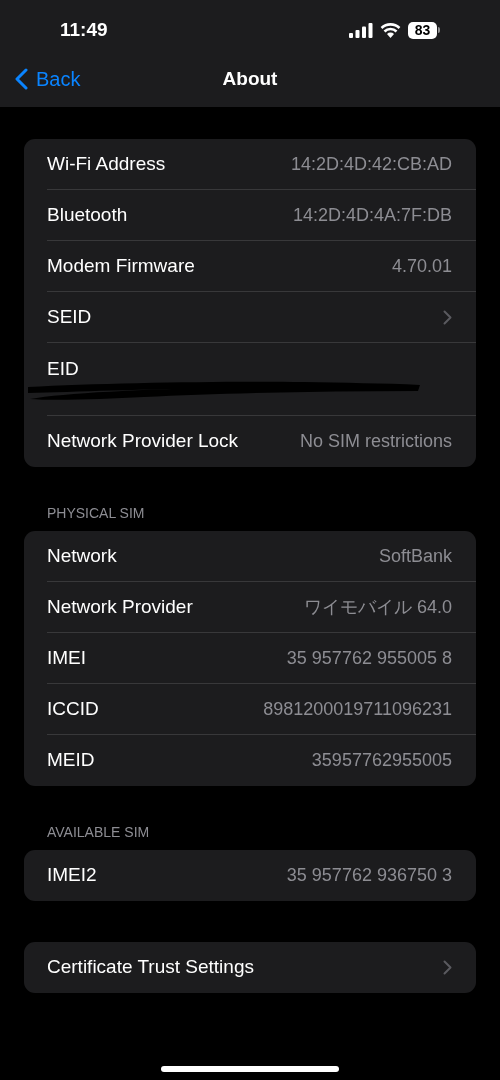 The image size is (500, 1080). I want to click on chevron-left-icon, so click(21, 79).